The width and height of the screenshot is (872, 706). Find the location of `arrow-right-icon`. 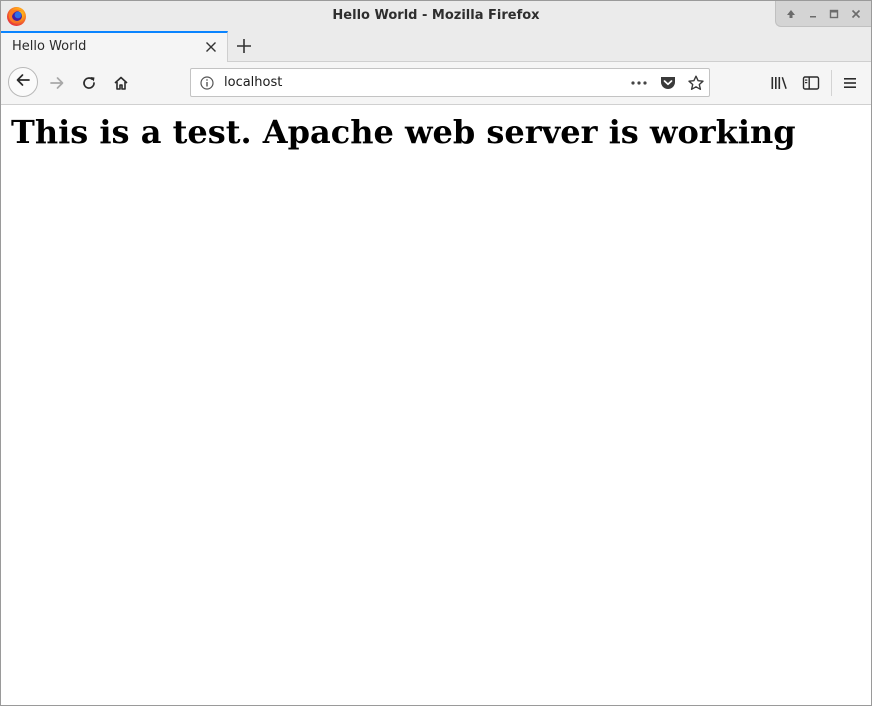

arrow-right-icon is located at coordinates (57, 83).